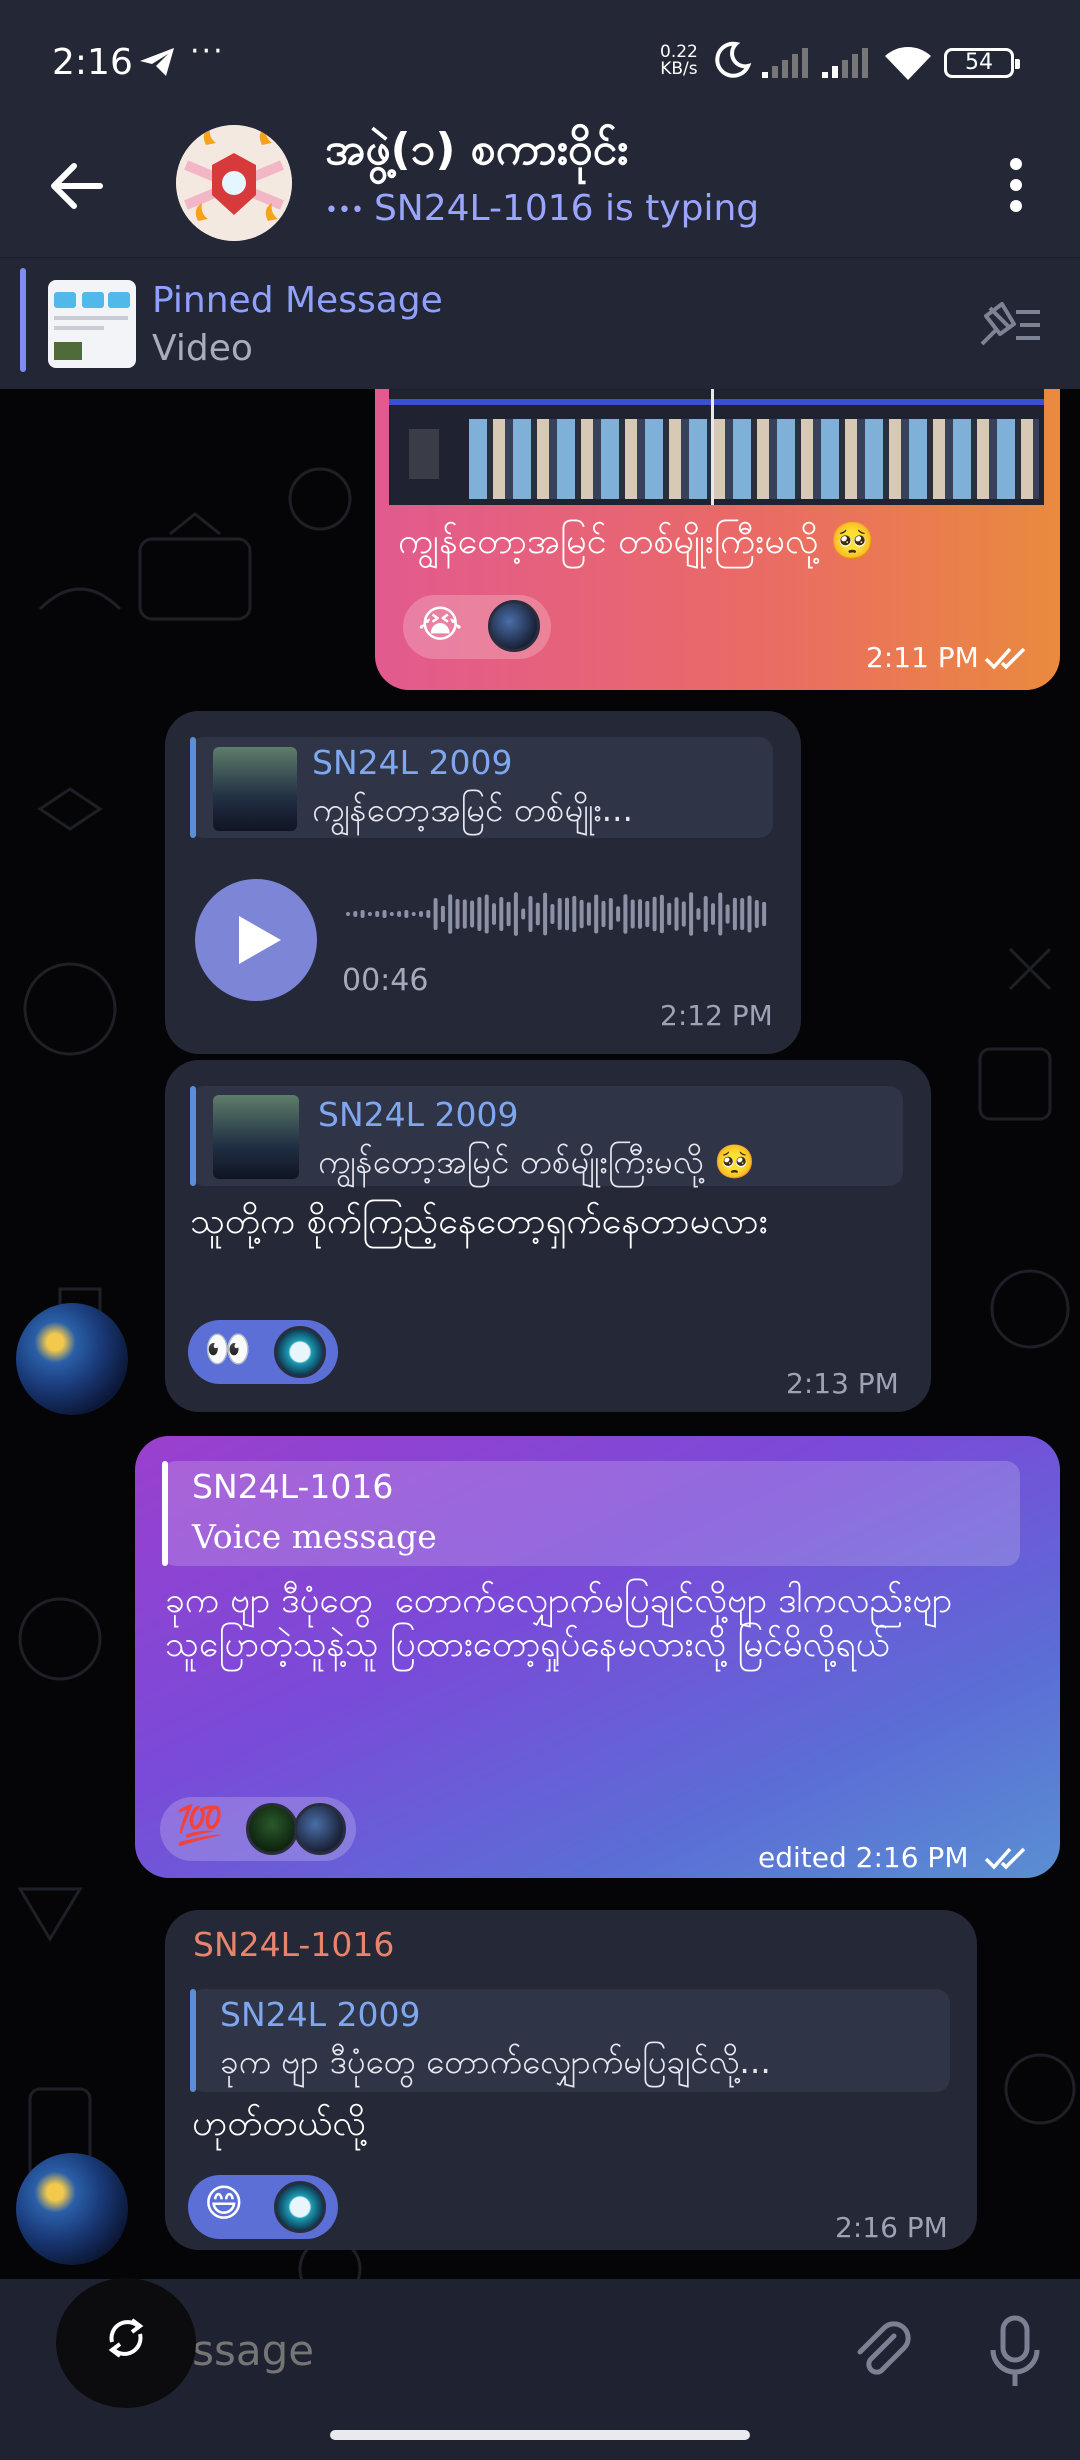 This screenshot has height=2460, width=1080. What do you see at coordinates (556, 914) in the screenshot?
I see `voice-waveform` at bounding box center [556, 914].